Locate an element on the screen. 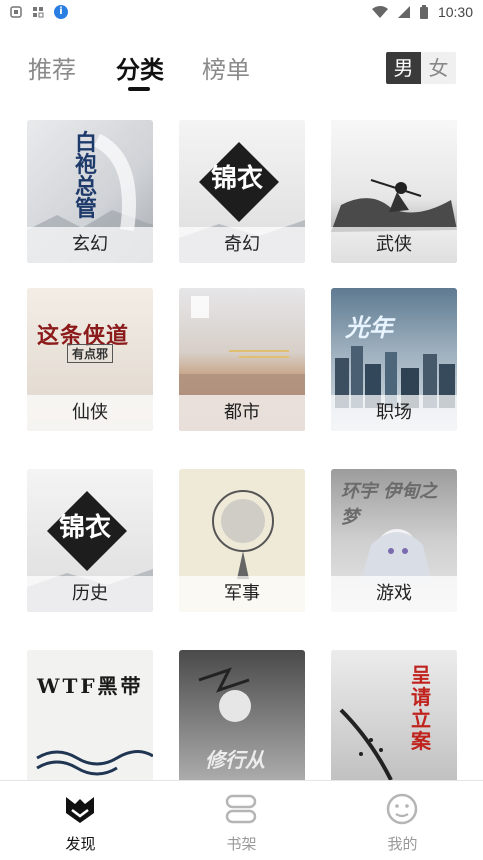  category-label: 玄幻 is located at coordinates (90, 245).